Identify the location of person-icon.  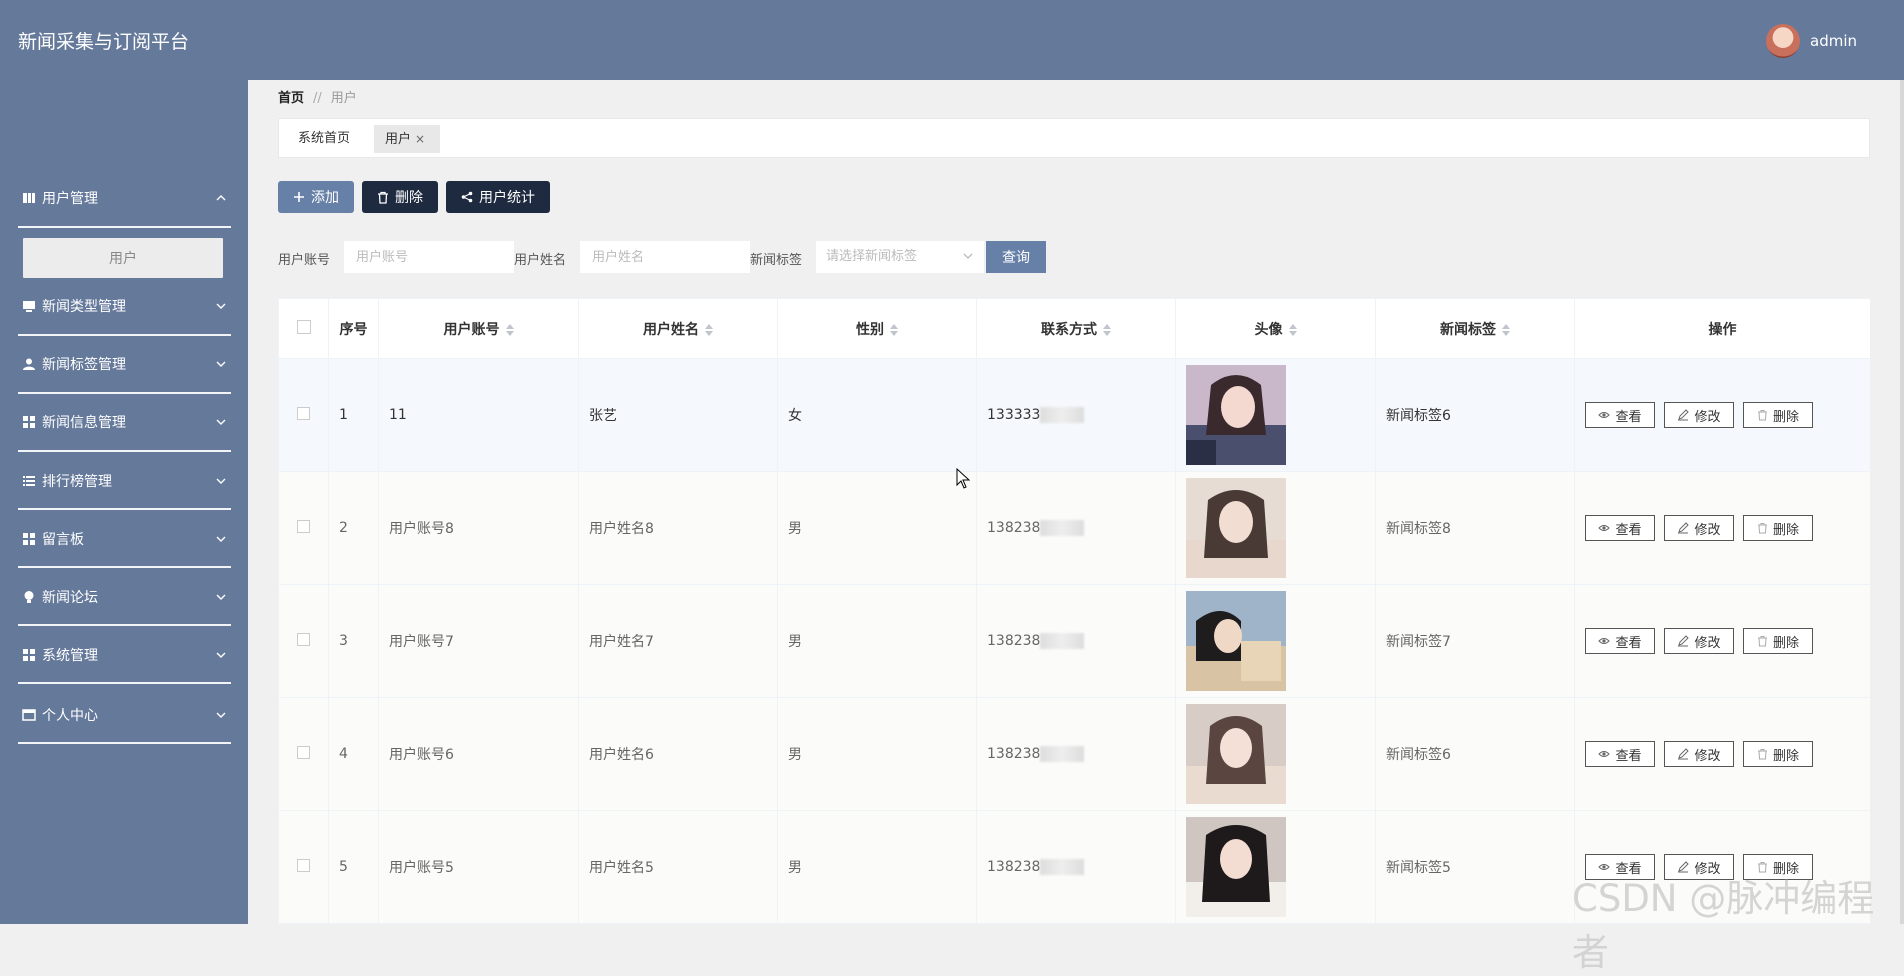
(29, 364).